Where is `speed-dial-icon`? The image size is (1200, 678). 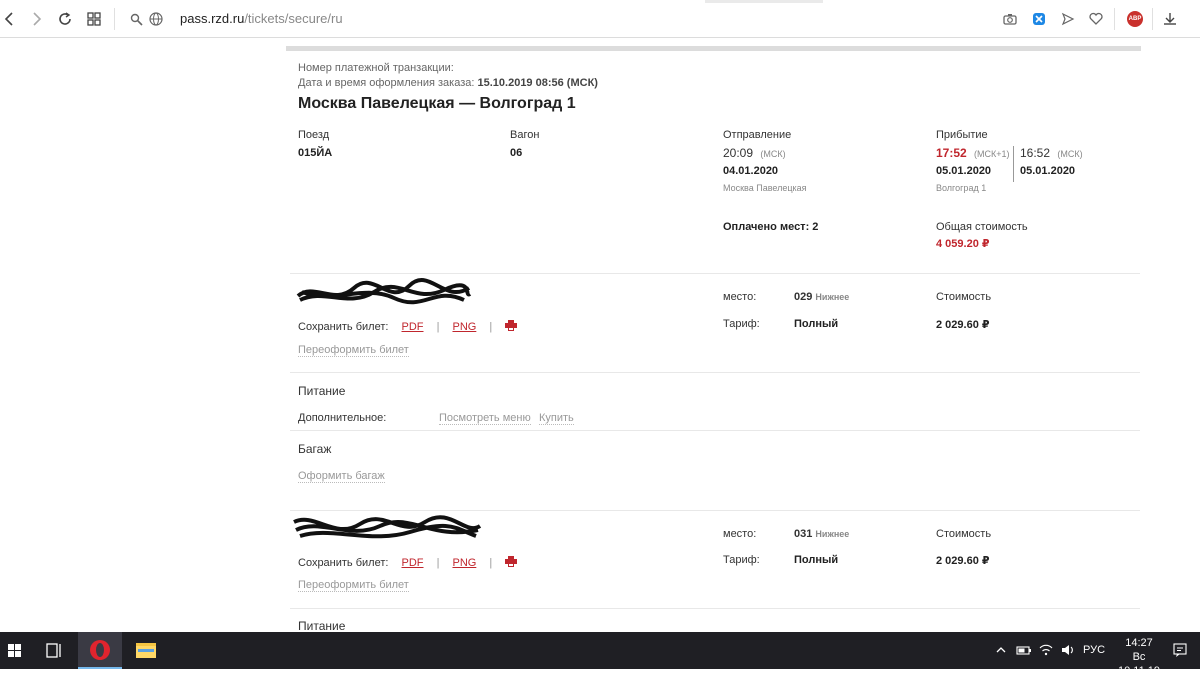 speed-dial-icon is located at coordinates (94, 19).